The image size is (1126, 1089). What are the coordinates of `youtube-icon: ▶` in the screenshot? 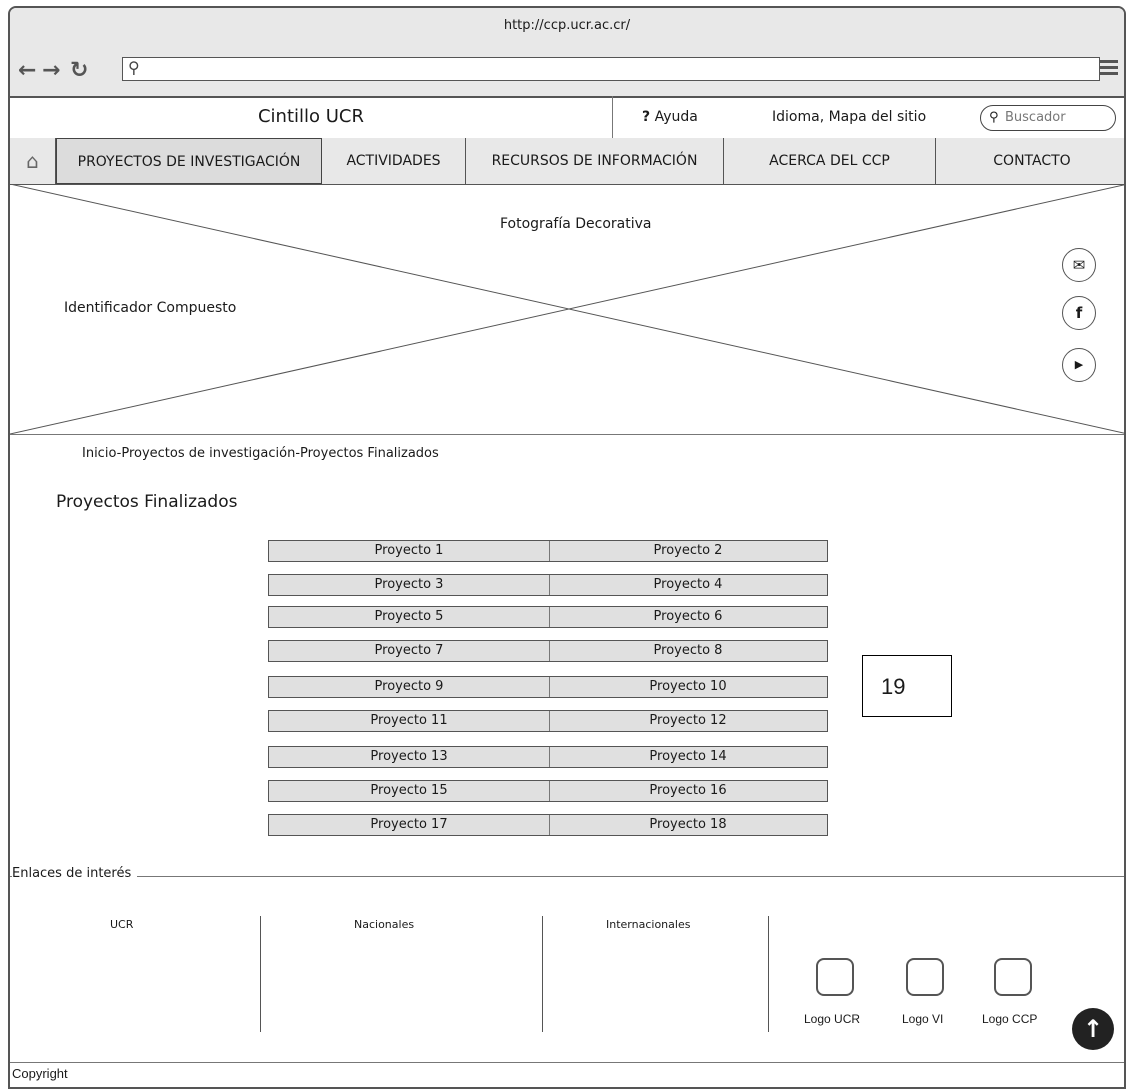 It's located at (1079, 365).